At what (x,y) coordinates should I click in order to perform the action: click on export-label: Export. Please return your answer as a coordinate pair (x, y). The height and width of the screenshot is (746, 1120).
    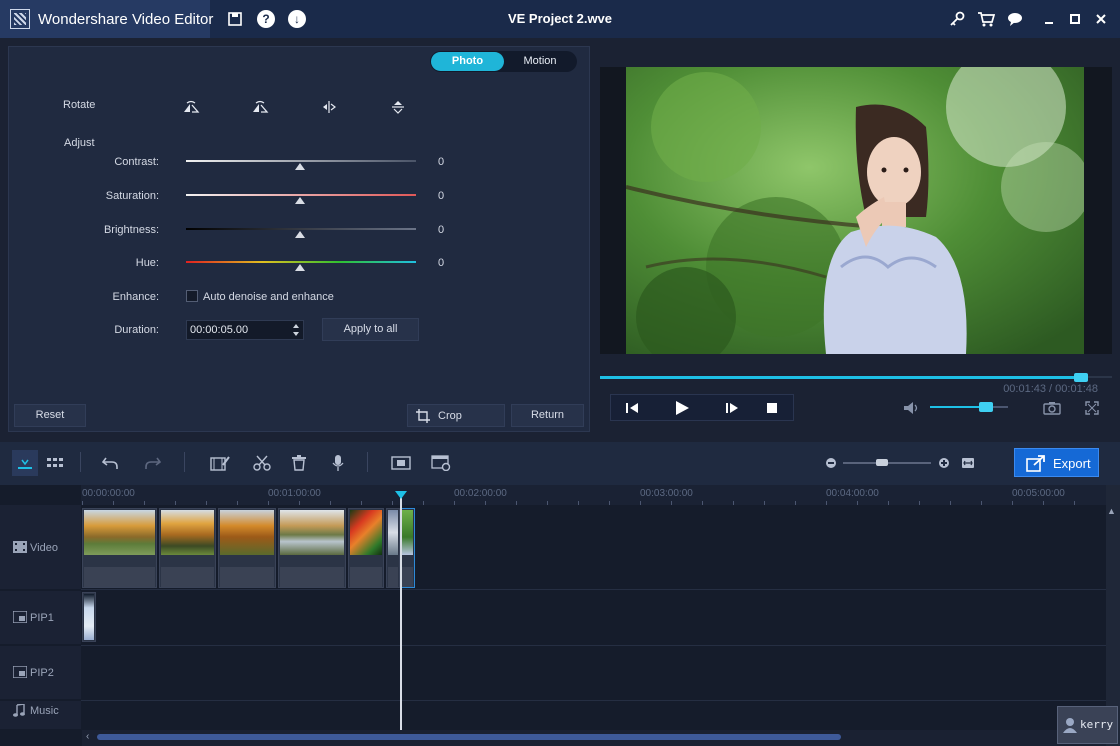
    Looking at the image, I should click on (1072, 463).